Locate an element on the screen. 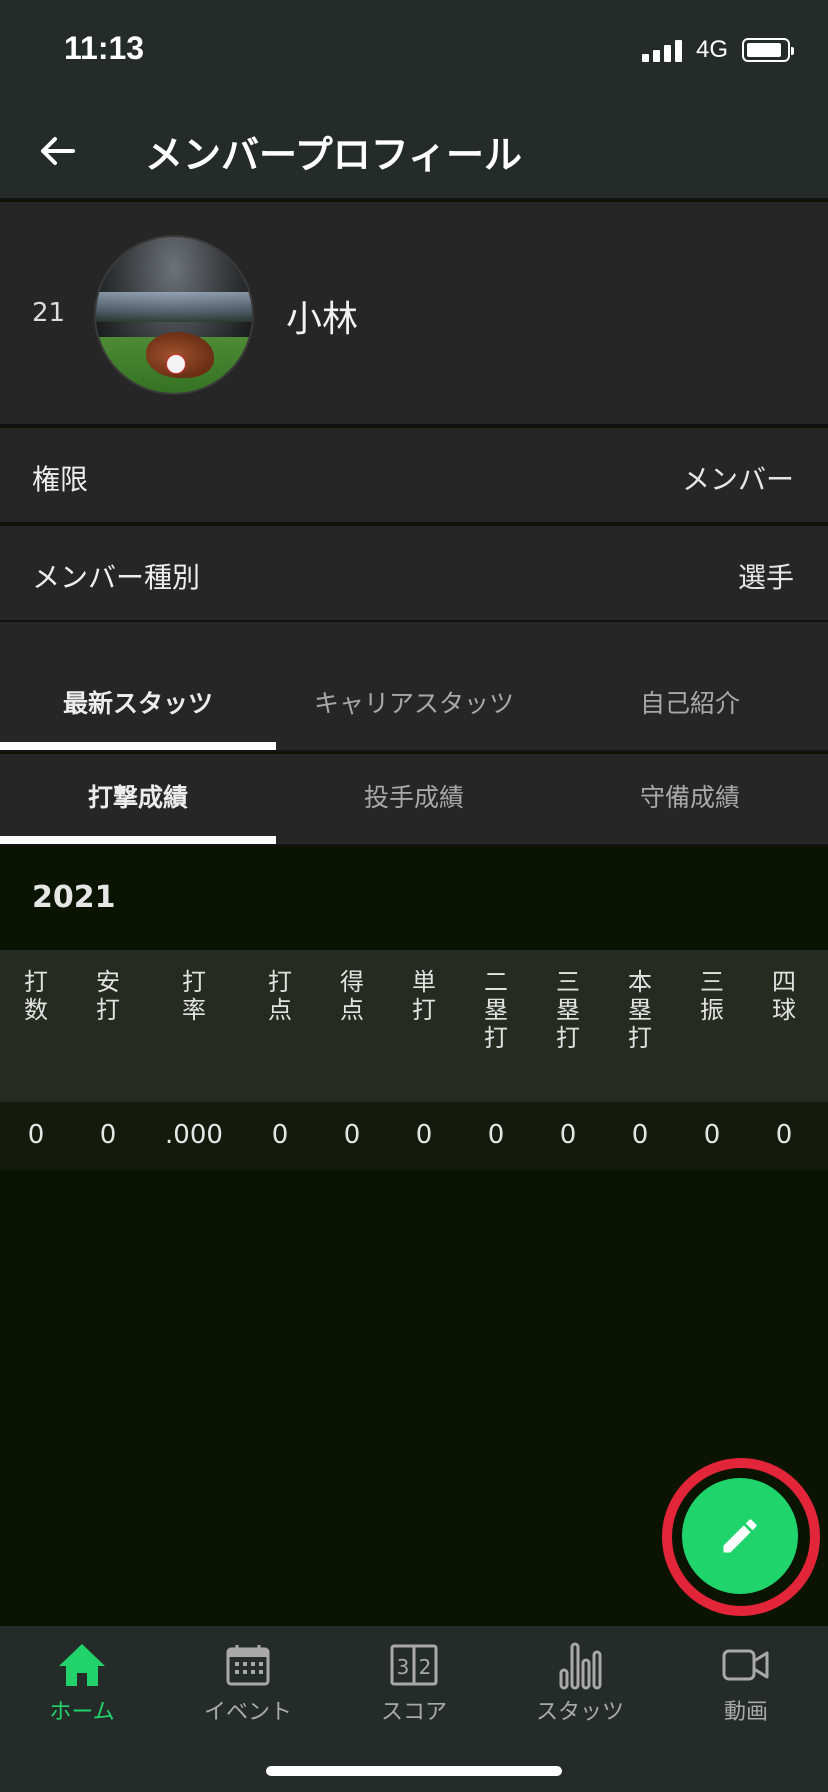 The width and height of the screenshot is (828, 1792). nav-label: イベント is located at coordinates (247, 1712).